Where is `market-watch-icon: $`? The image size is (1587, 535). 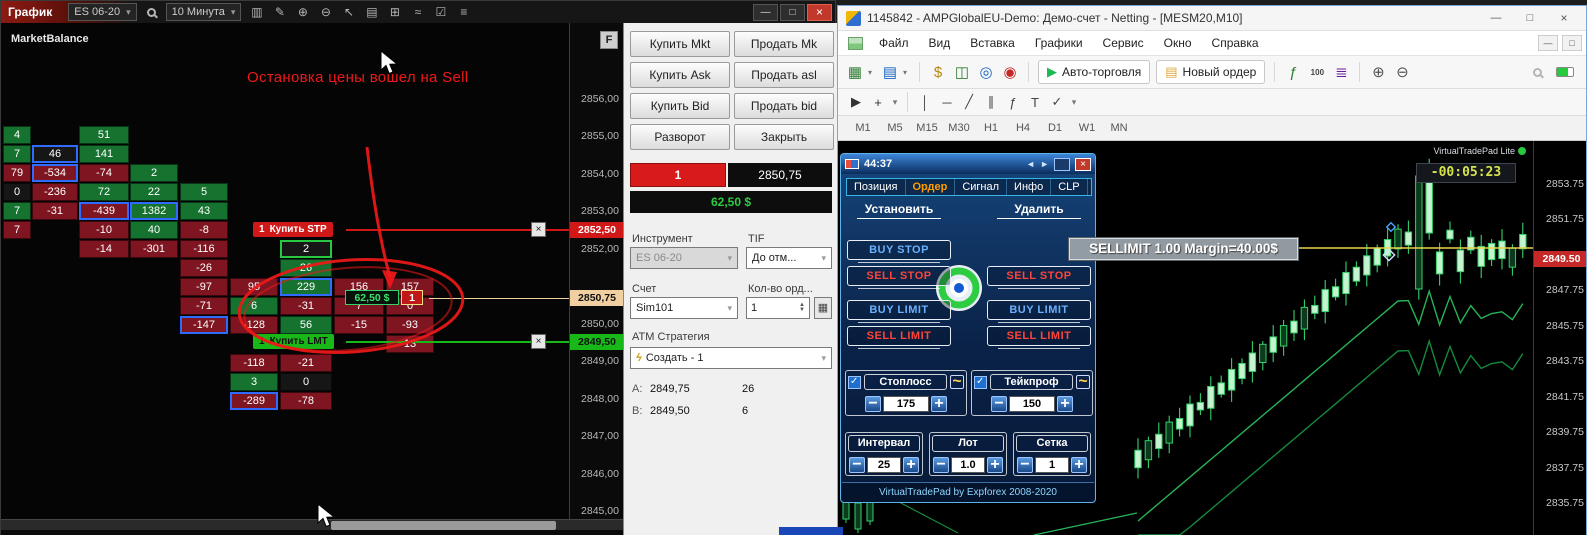 market-watch-icon: $ is located at coordinates (938, 72).